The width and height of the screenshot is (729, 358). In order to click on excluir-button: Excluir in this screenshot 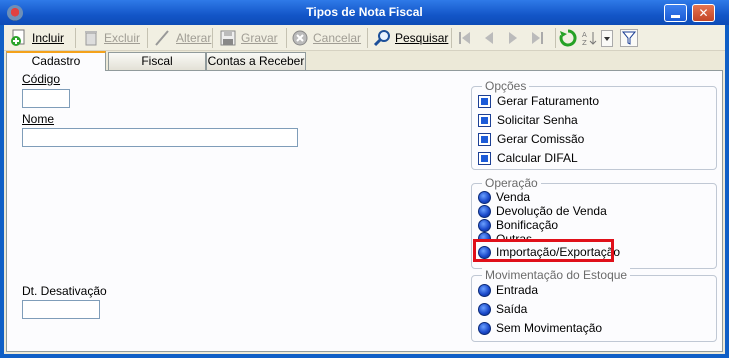, I will do `click(111, 38)`.